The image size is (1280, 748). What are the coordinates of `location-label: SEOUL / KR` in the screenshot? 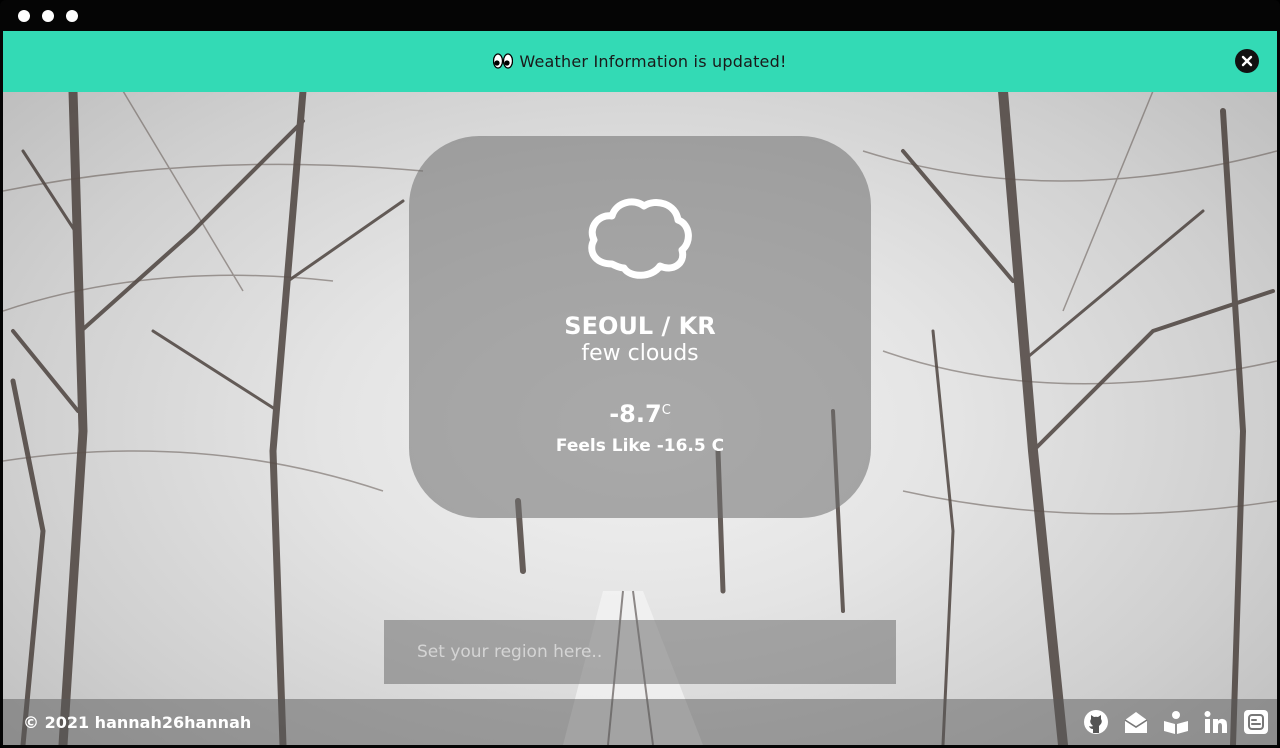 It's located at (640, 326).